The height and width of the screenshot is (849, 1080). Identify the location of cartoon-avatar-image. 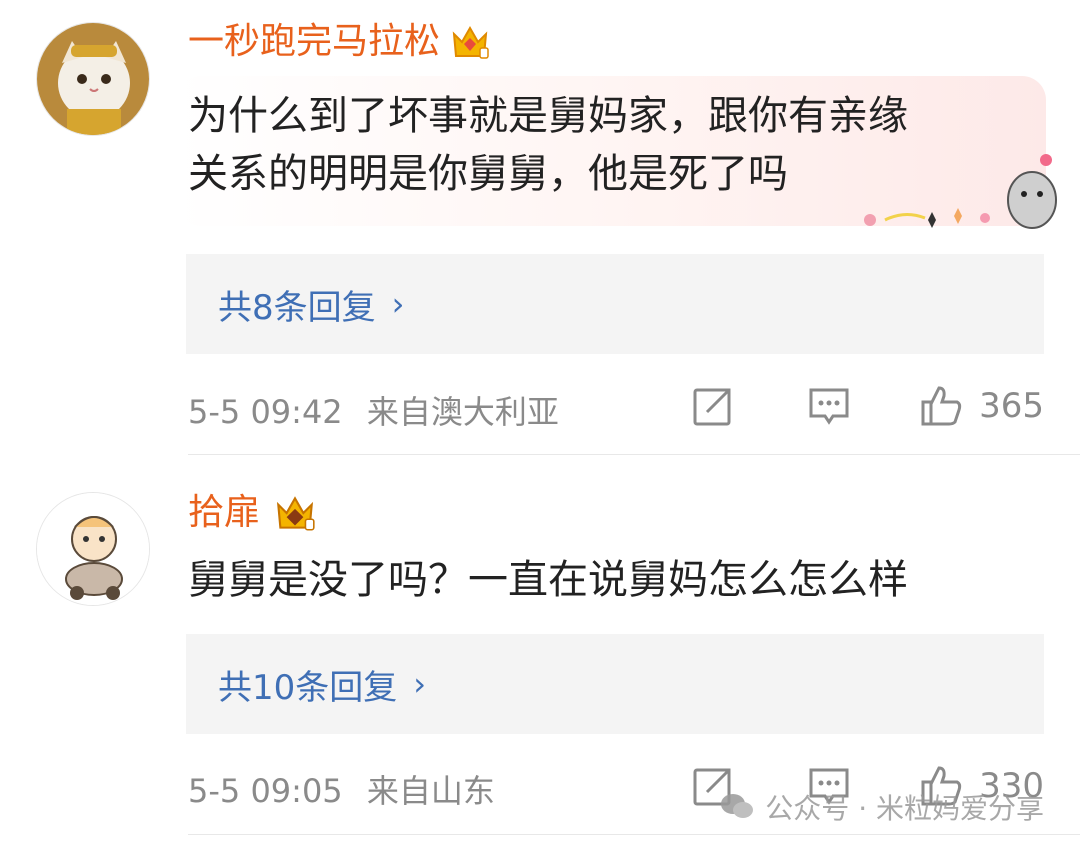
(93, 549).